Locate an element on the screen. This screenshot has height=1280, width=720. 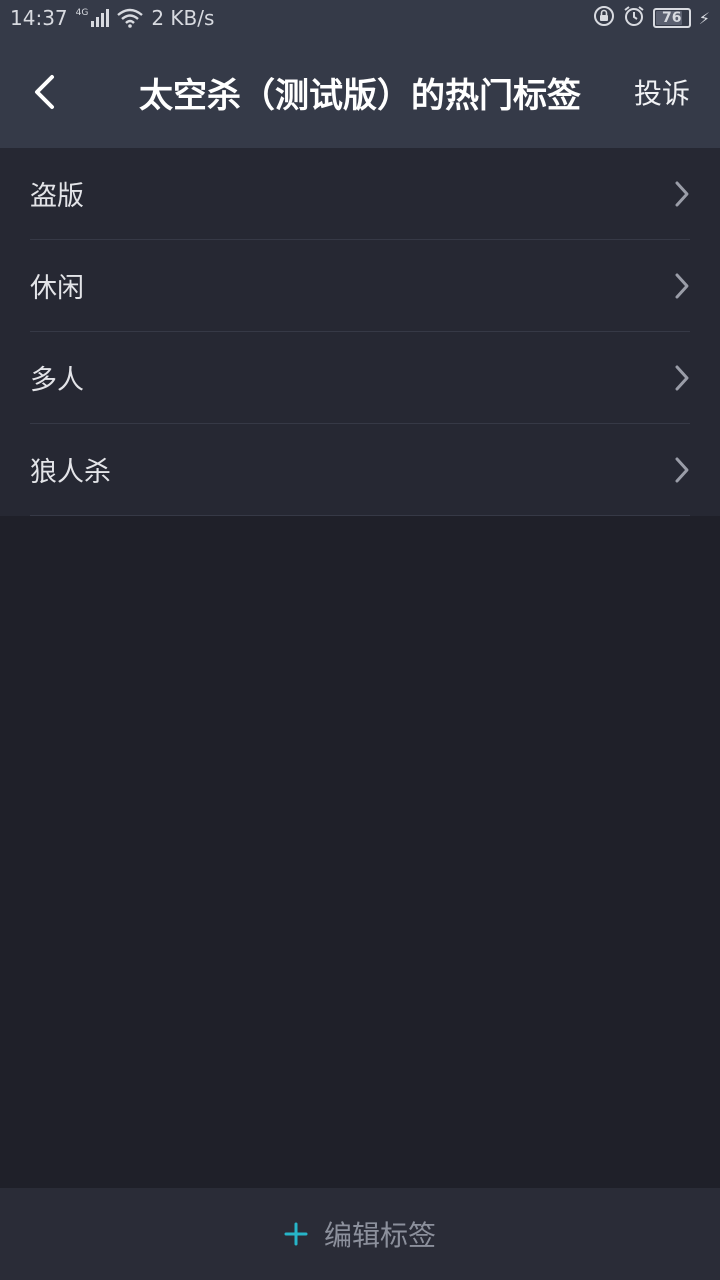
tag-label: 多人 is located at coordinates (57, 380).